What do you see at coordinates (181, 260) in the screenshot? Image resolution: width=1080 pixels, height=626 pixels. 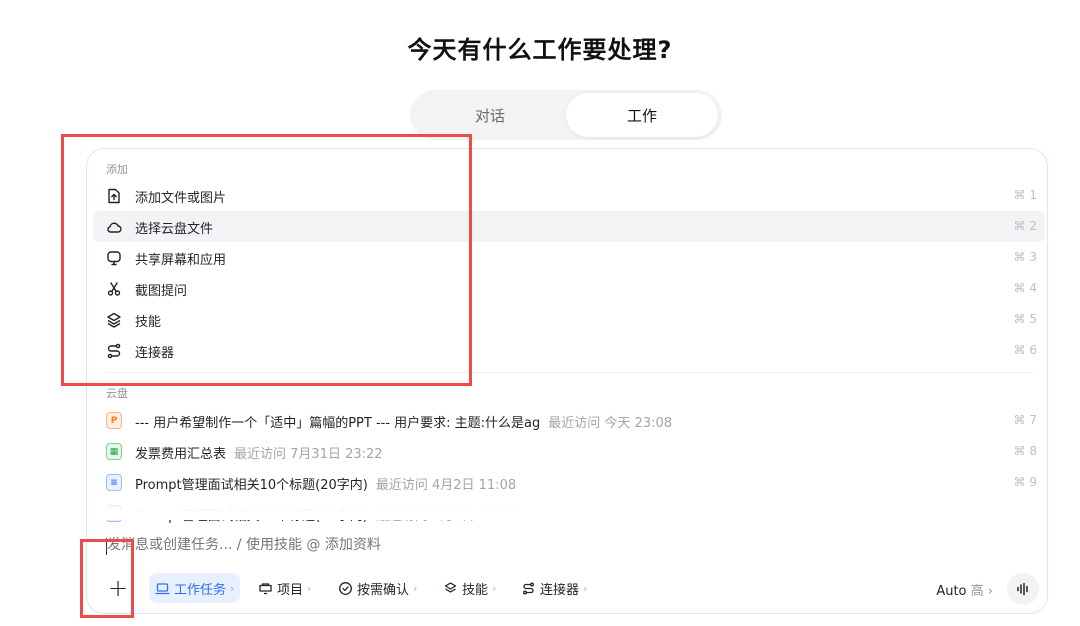 I see `menu-item-label: 共享屏幕和应用` at bounding box center [181, 260].